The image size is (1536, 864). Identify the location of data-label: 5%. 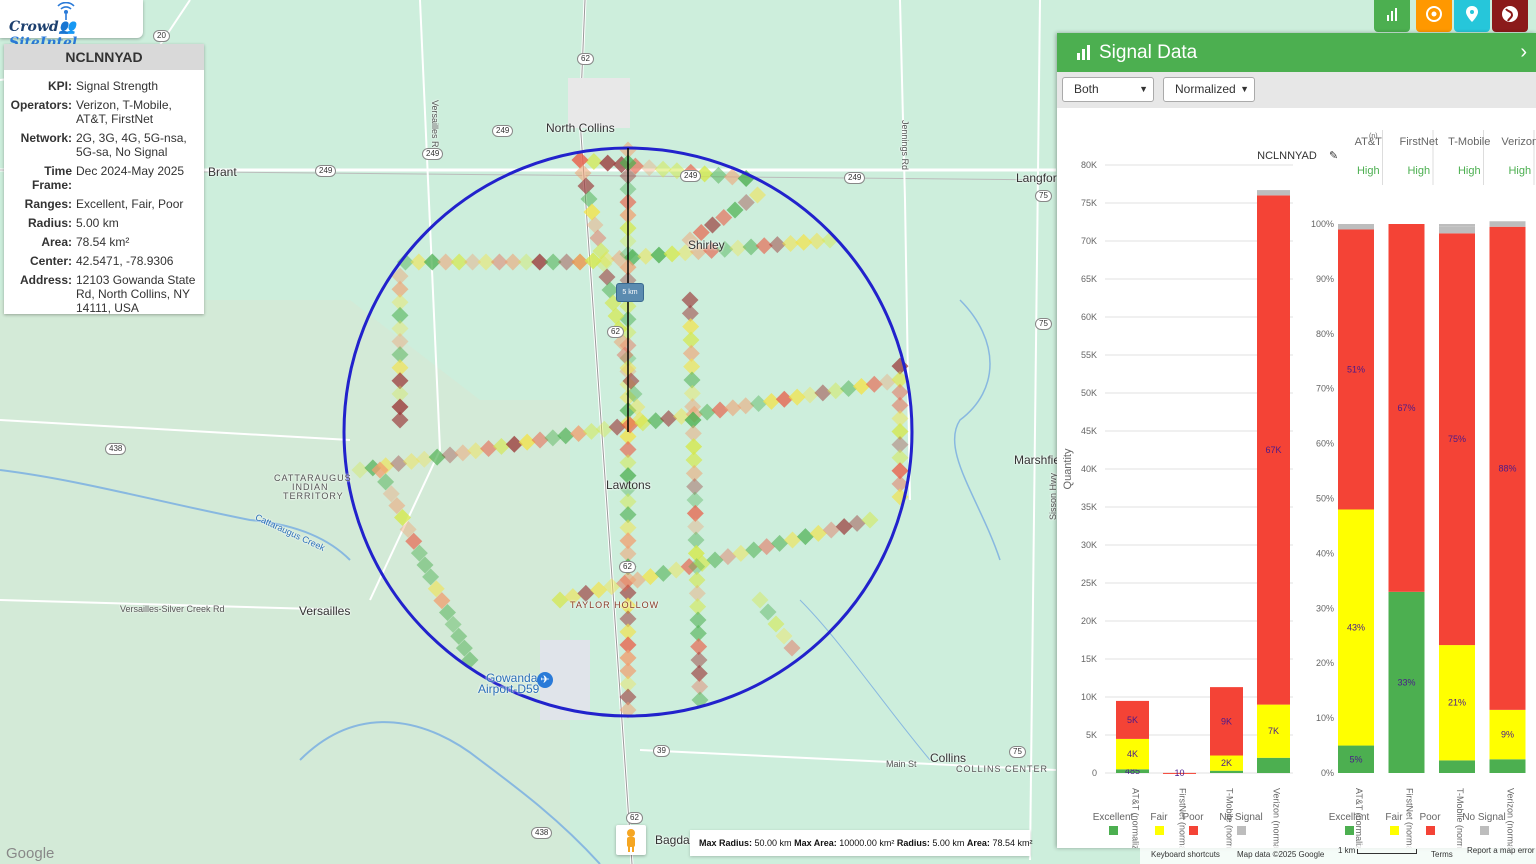
(1355, 759).